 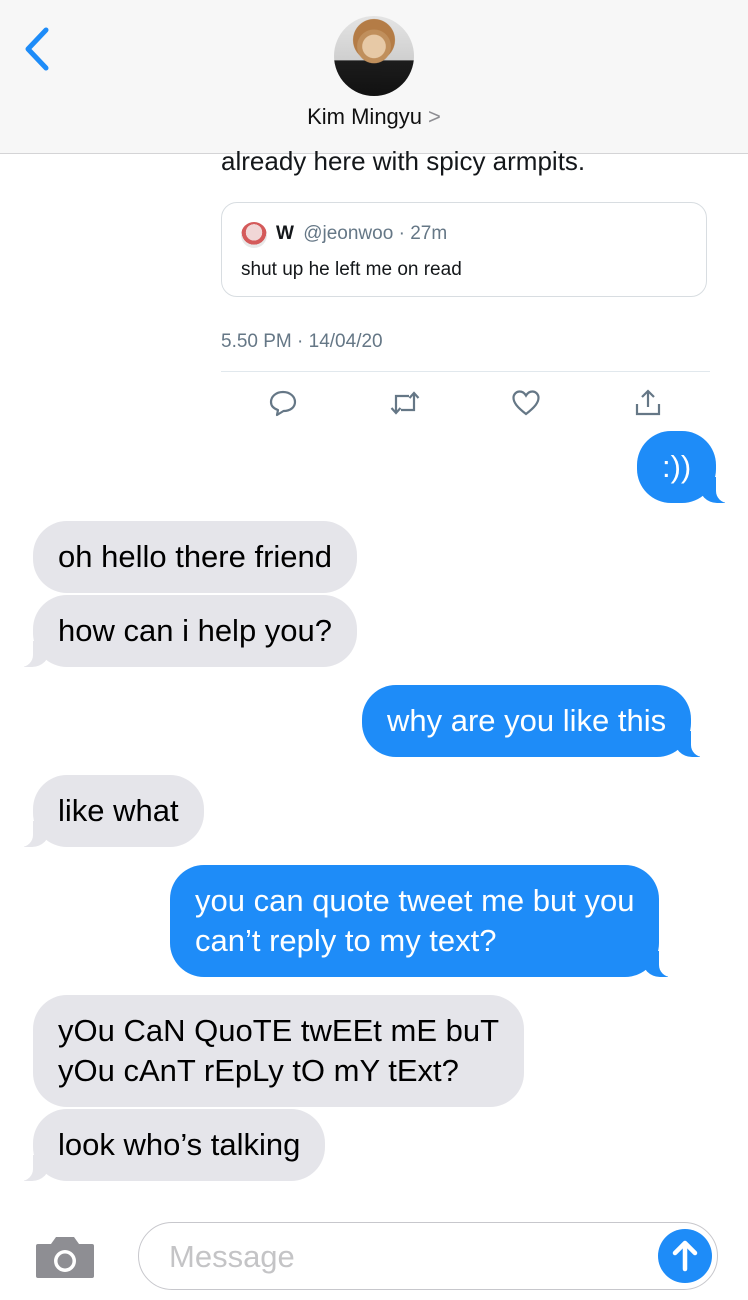 I want to click on retweet-button, so click(x=404, y=403).